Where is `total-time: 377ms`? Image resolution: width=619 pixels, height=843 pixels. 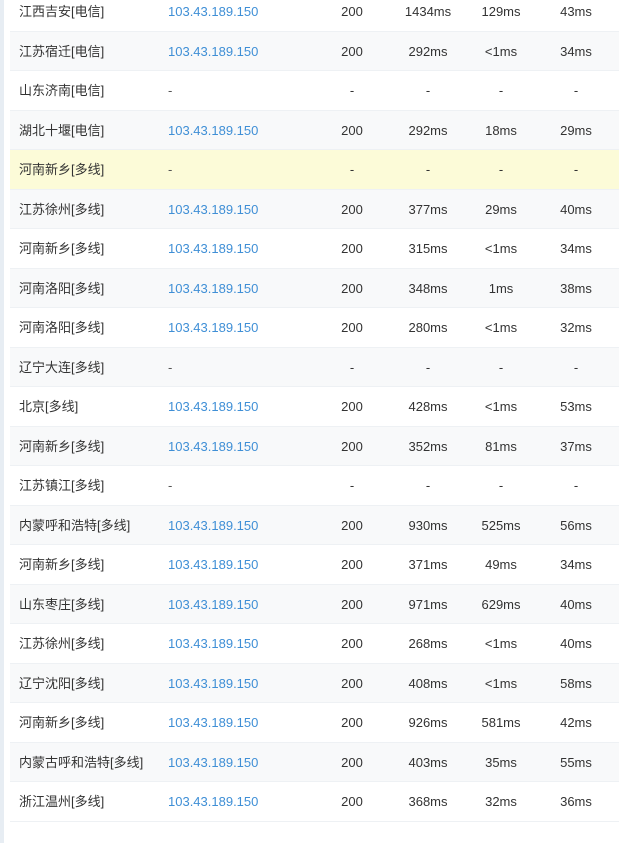
total-time: 377ms is located at coordinates (428, 209).